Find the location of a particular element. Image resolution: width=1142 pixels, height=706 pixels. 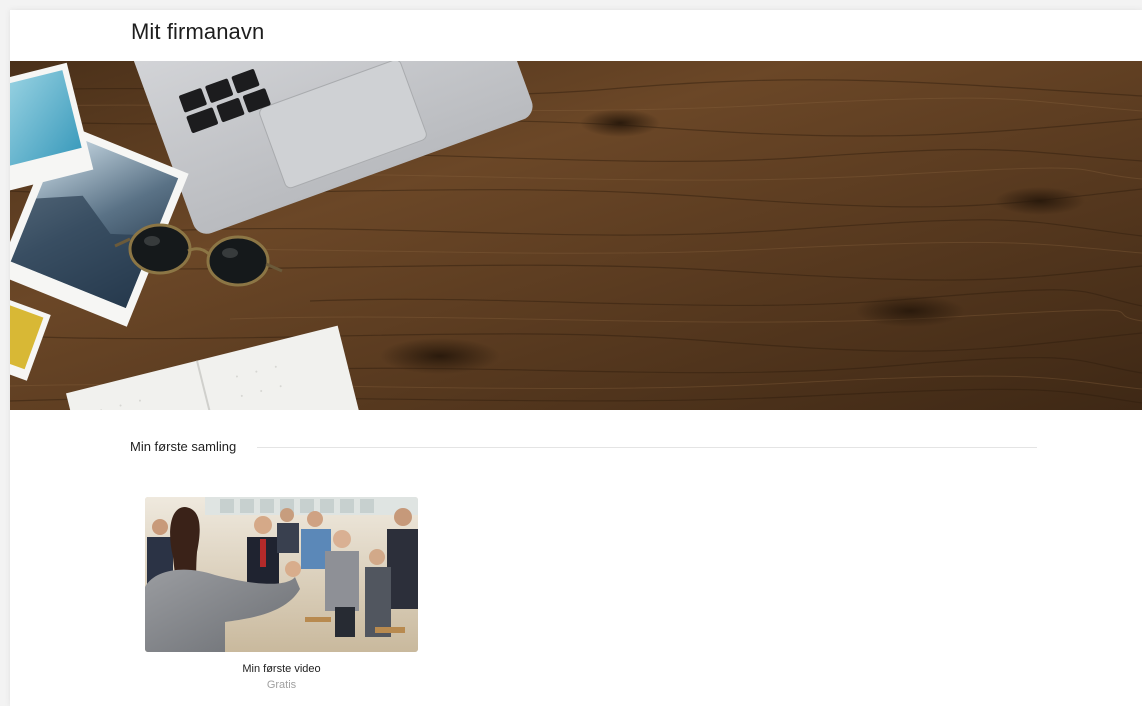

video-card: Min første video Gratis is located at coordinates (281, 594).